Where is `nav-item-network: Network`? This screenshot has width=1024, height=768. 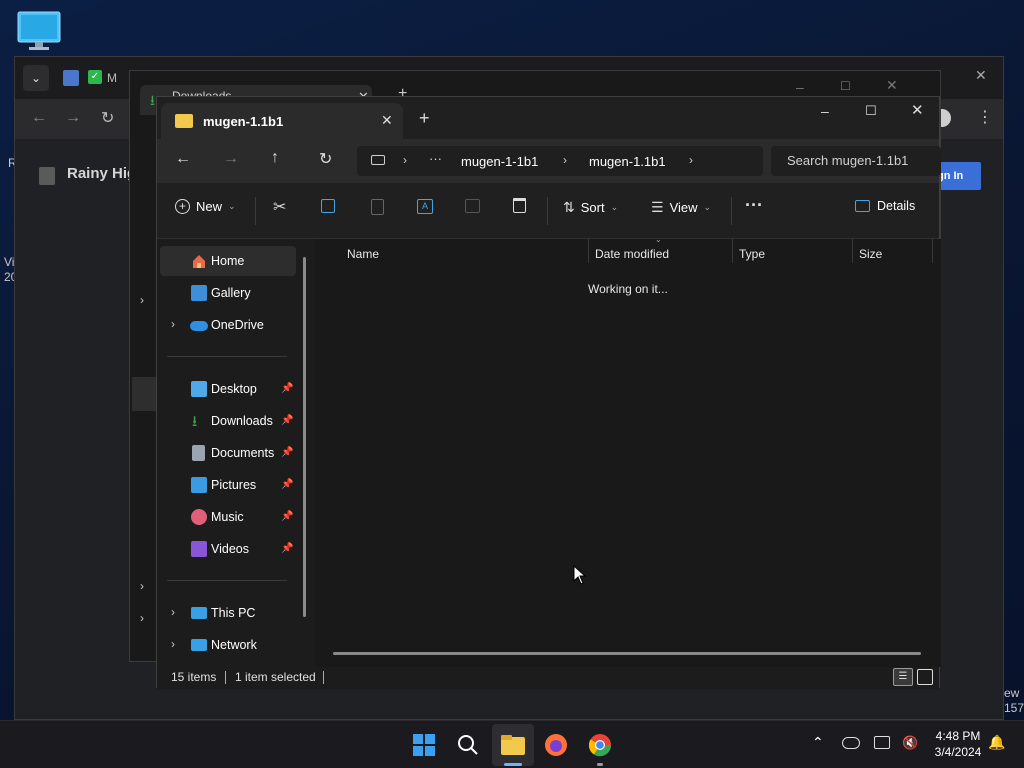
nav-item-network: Network is located at coordinates (234, 648).